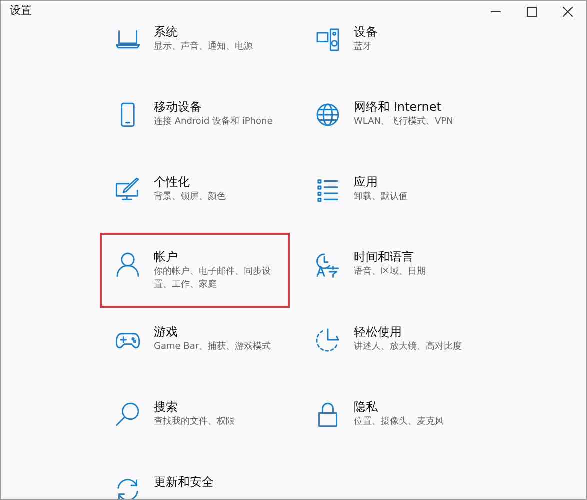 This screenshot has width=587, height=500. I want to click on clock-arrow-icon, so click(328, 340).